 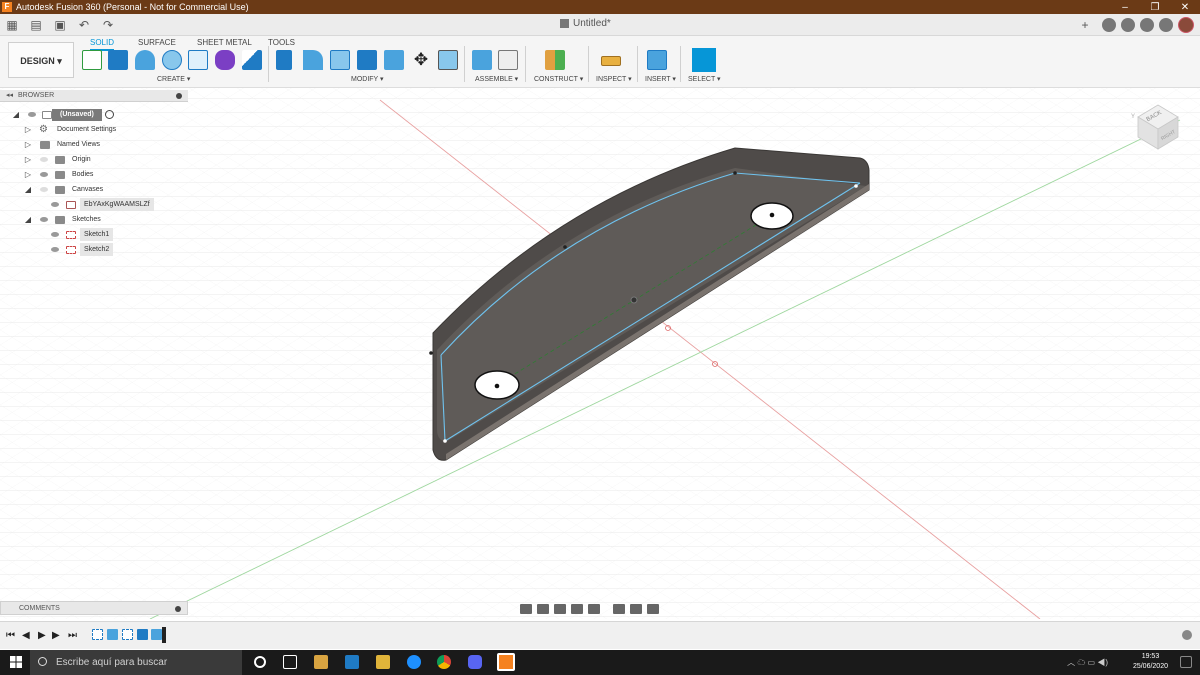 What do you see at coordinates (558, 79) in the screenshot?
I see `construct-group-label: CONSTRUCT ▾` at bounding box center [558, 79].